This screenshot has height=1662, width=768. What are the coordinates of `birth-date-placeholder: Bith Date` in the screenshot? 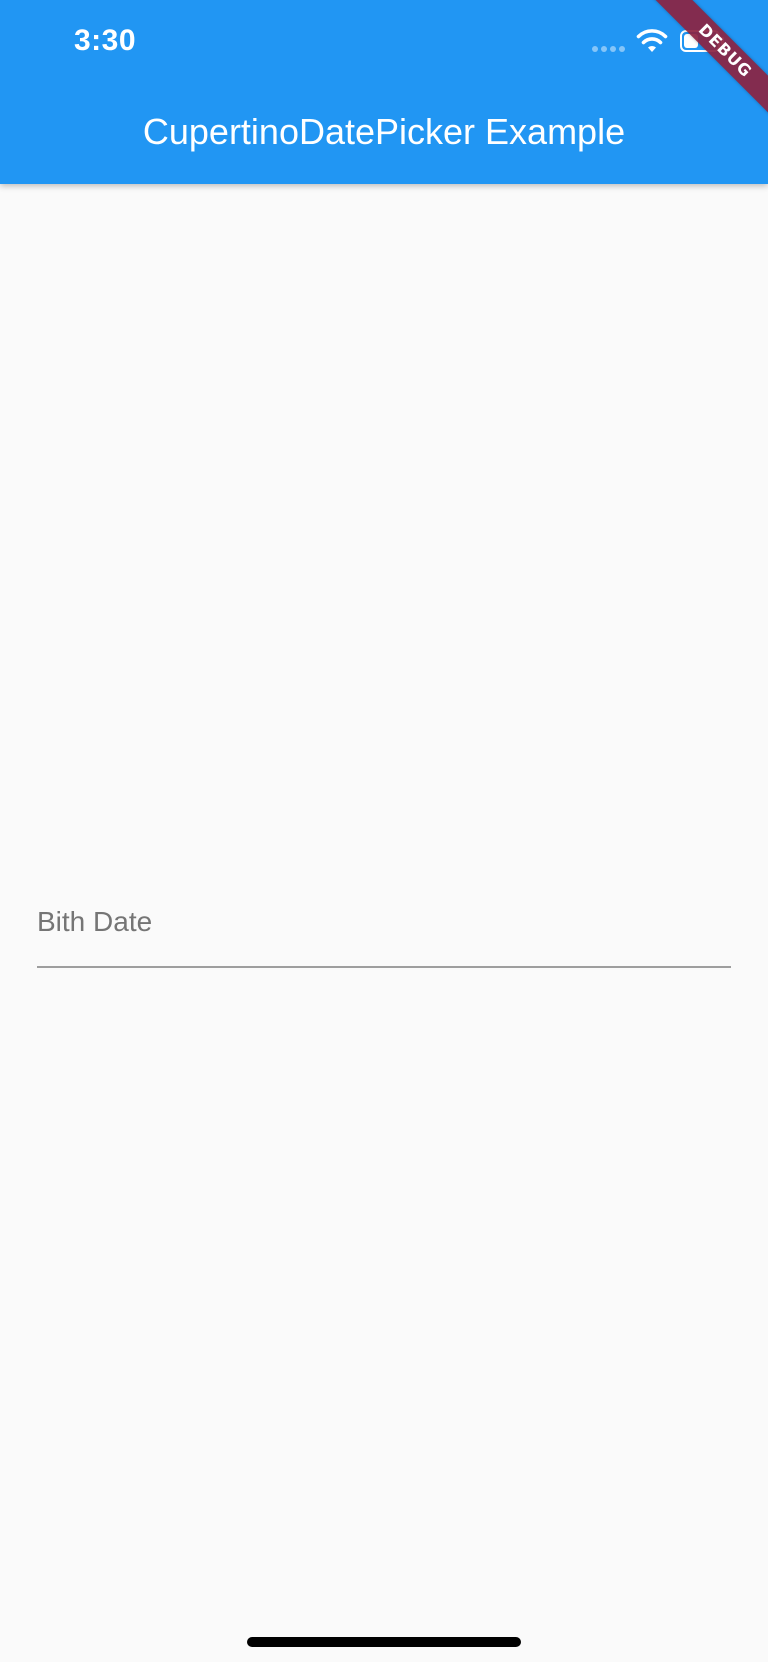 It's located at (95, 921).